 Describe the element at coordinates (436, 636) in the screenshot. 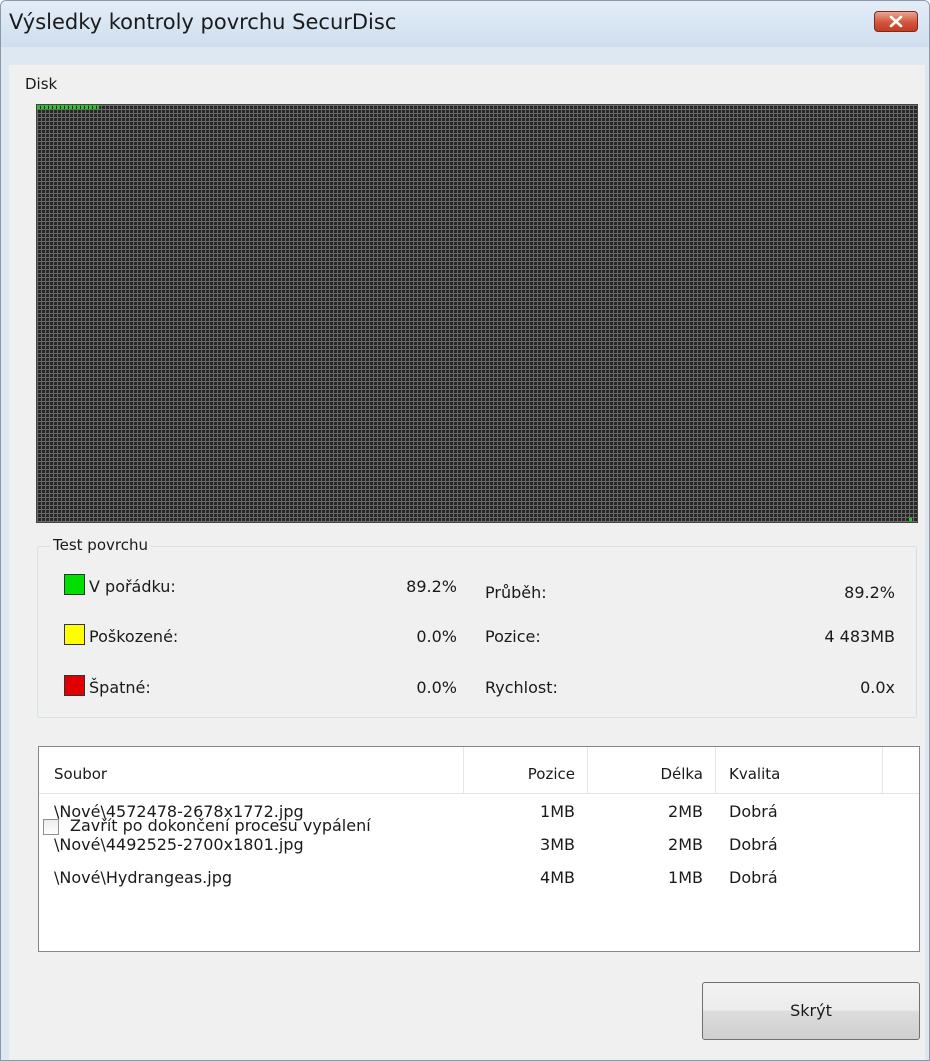

I see `legend-value-damaged: 0.0%` at that location.